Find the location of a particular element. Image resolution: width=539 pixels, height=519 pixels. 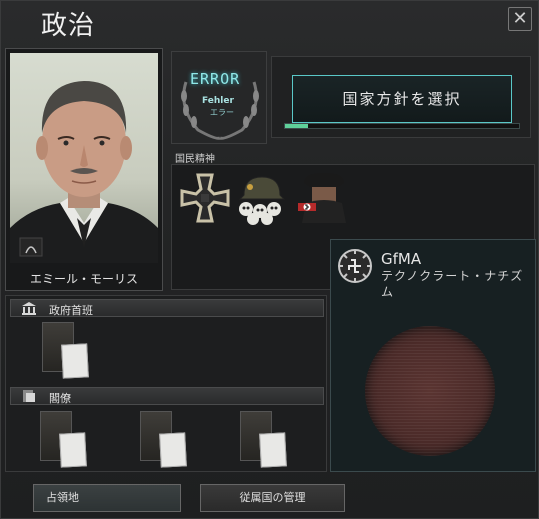

party-popularity-pie is located at coordinates (430, 391).